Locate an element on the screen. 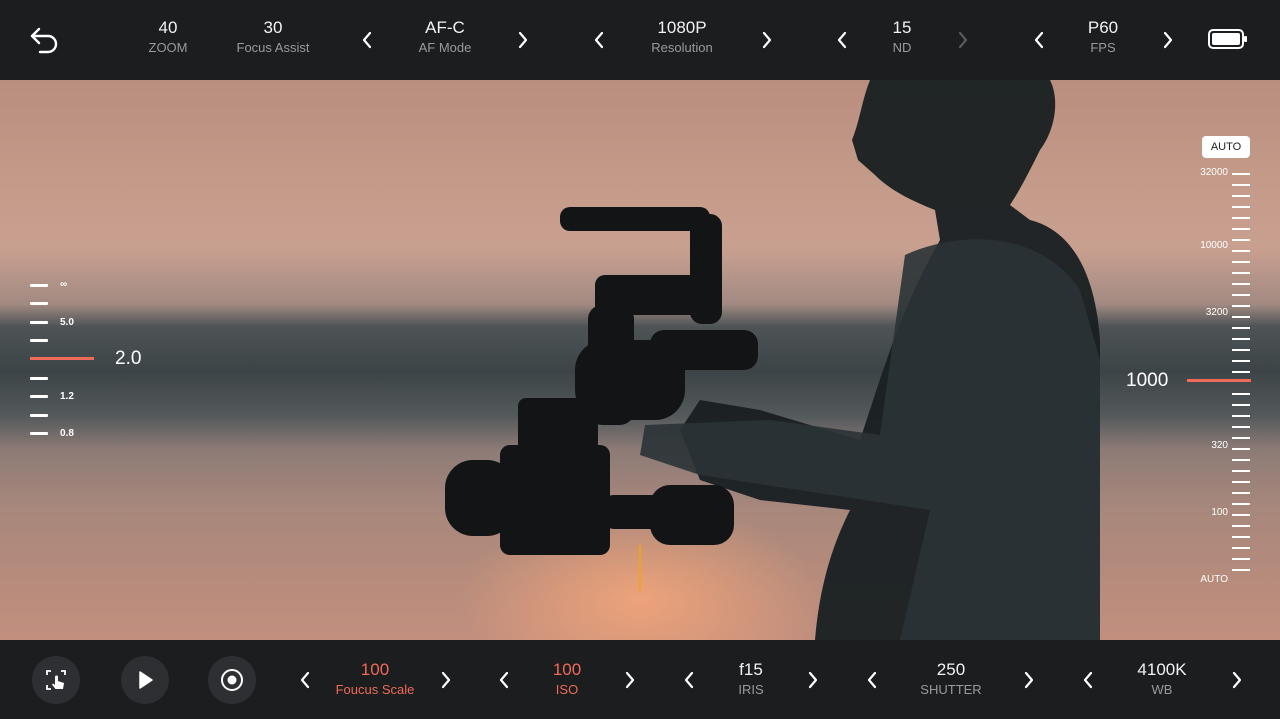 This screenshot has width=1280, height=719. resolution-next-button is located at coordinates (767, 40).